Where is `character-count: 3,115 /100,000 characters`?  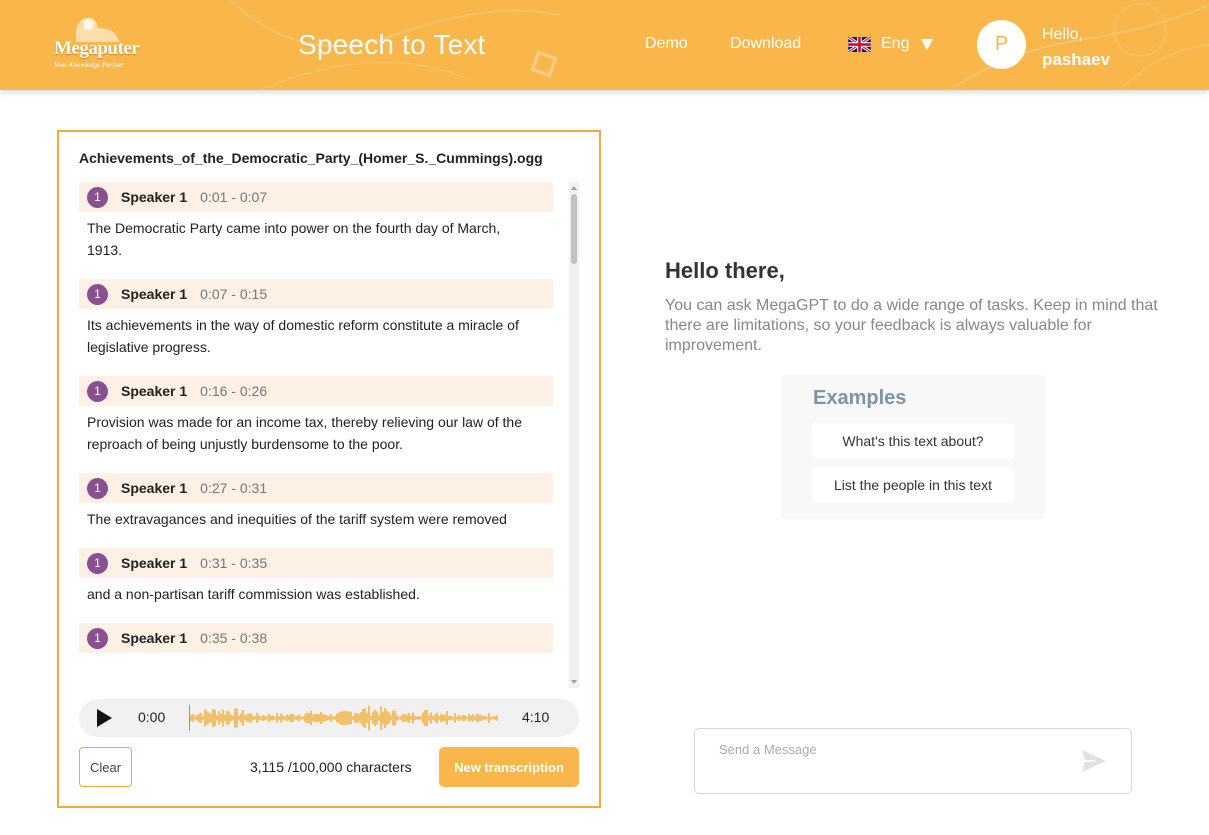
character-count: 3,115 /100,000 characters is located at coordinates (331, 767).